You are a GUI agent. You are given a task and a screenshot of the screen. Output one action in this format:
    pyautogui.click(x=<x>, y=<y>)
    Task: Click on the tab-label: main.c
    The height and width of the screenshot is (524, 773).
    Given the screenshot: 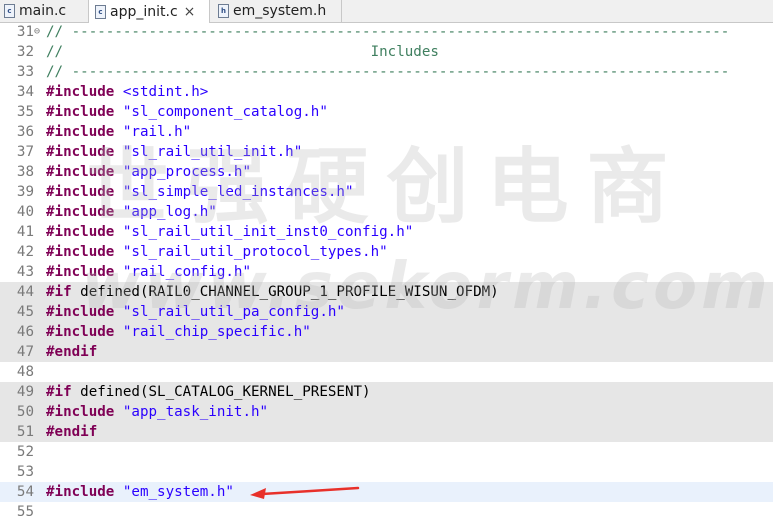 What is the action you would take?
    pyautogui.click(x=43, y=11)
    